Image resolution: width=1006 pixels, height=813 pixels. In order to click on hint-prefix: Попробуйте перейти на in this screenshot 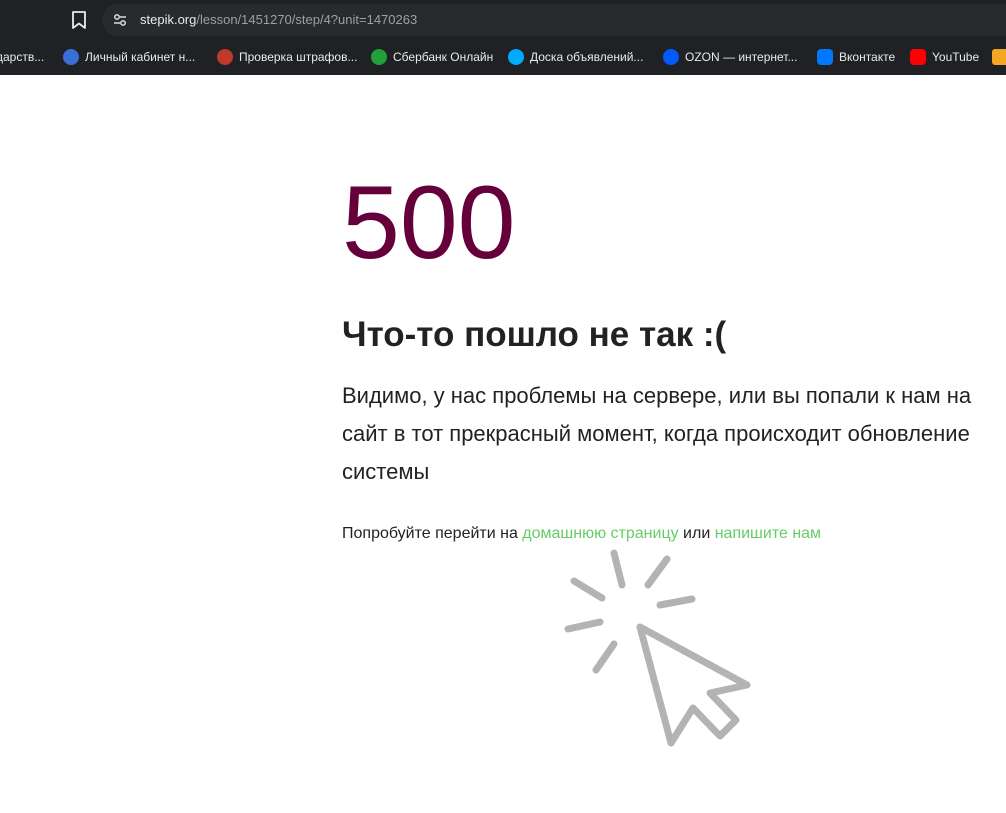, I will do `click(432, 533)`.